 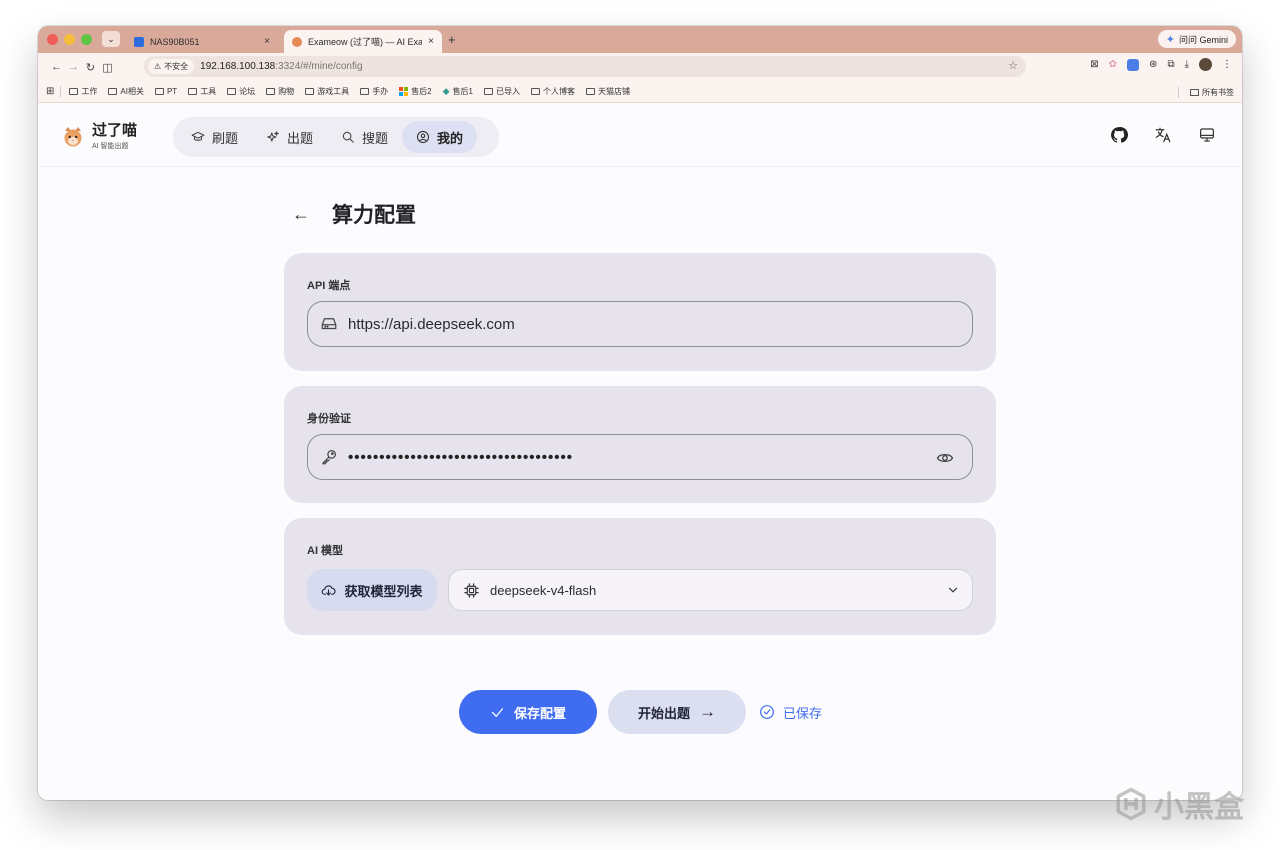 I want to click on bookmark-item: 论坛, so click(x=241, y=91).